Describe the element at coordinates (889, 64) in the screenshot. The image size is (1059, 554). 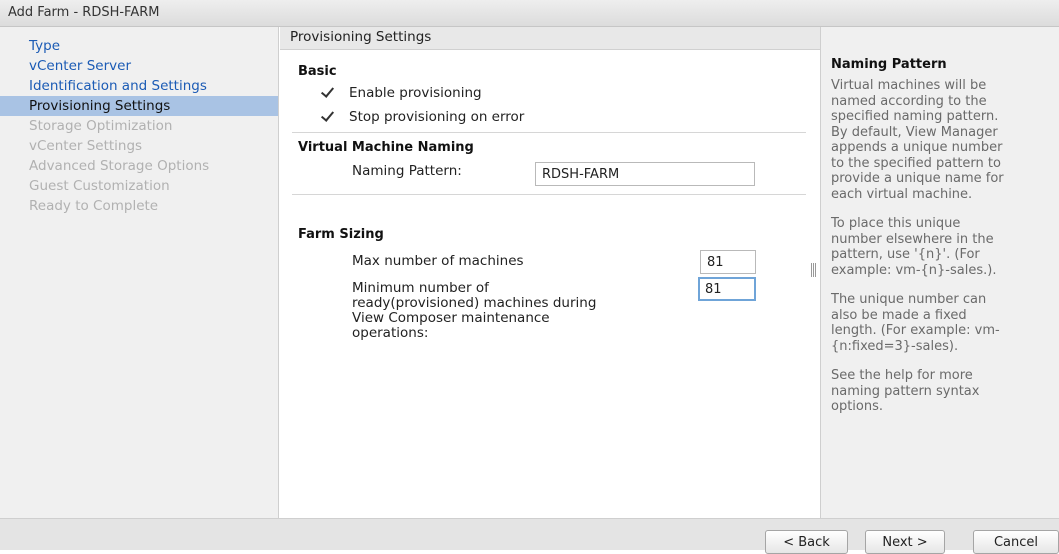
I see `help-title: Naming Pattern` at that location.